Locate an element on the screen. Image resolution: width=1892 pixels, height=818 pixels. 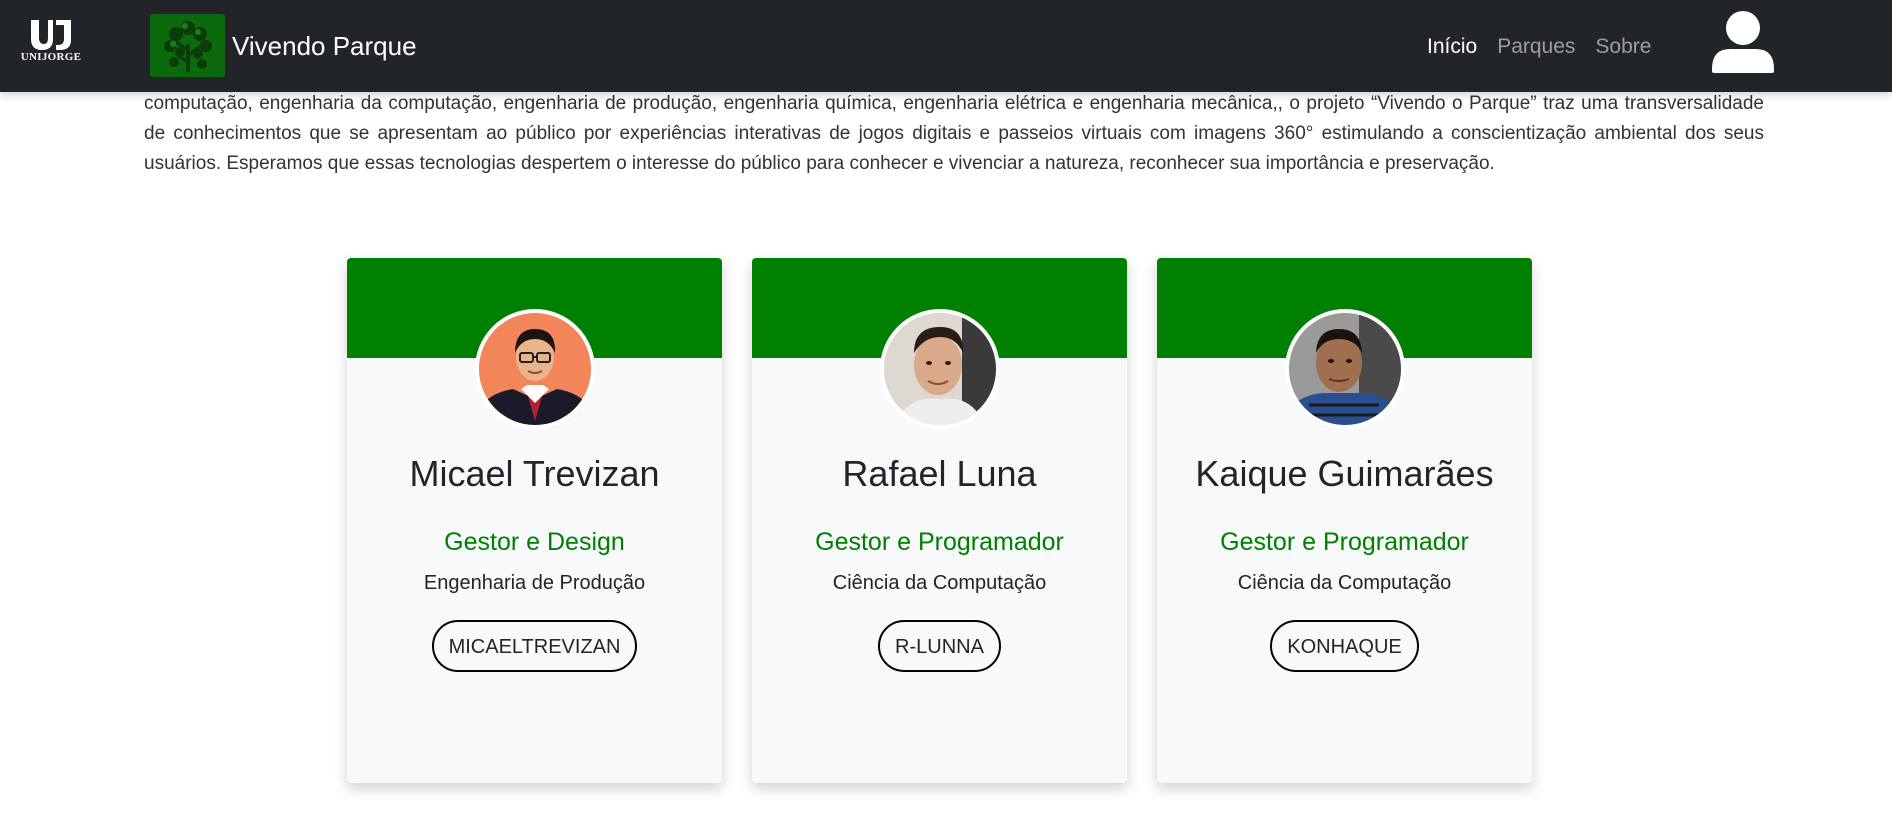
profile-button-konhaque: KONHAQUE is located at coordinates (1344, 646).